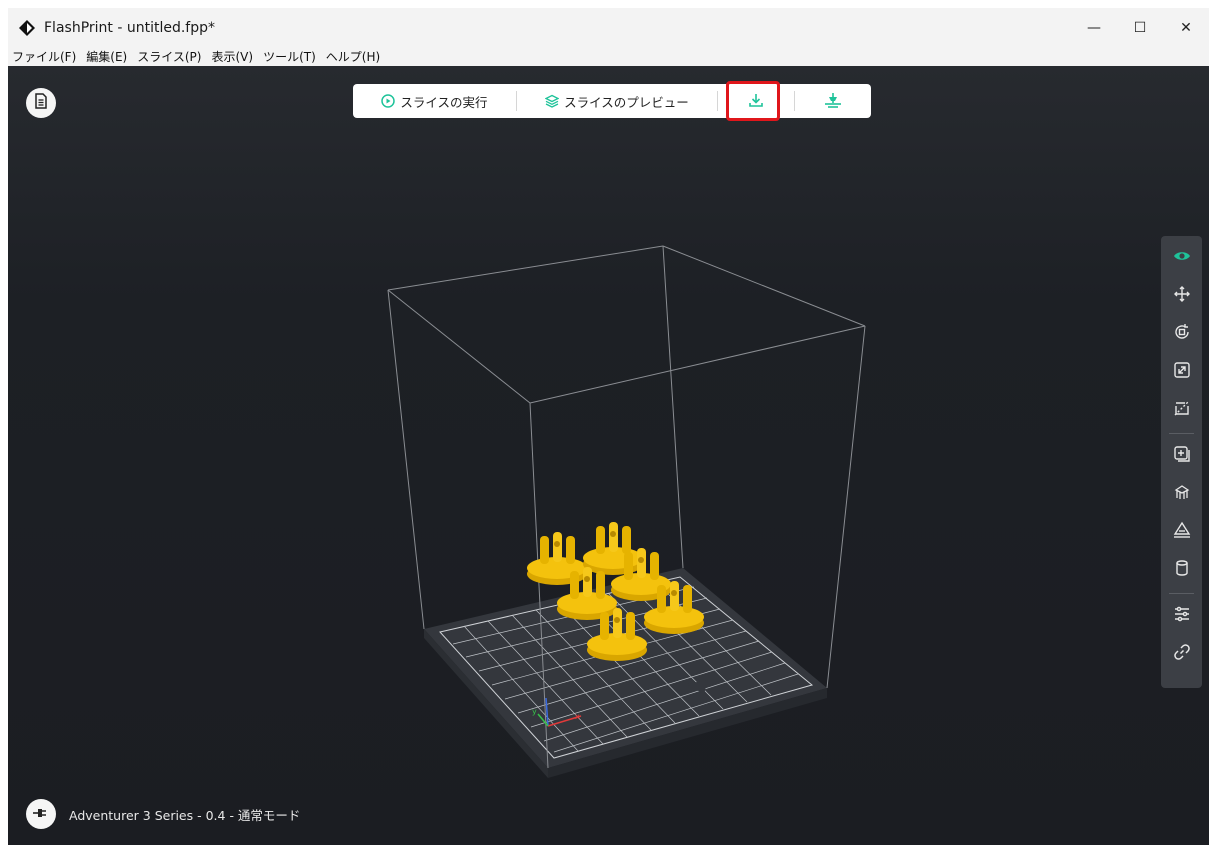  What do you see at coordinates (233, 56) in the screenshot?
I see `menu-view: 表示(V)` at bounding box center [233, 56].